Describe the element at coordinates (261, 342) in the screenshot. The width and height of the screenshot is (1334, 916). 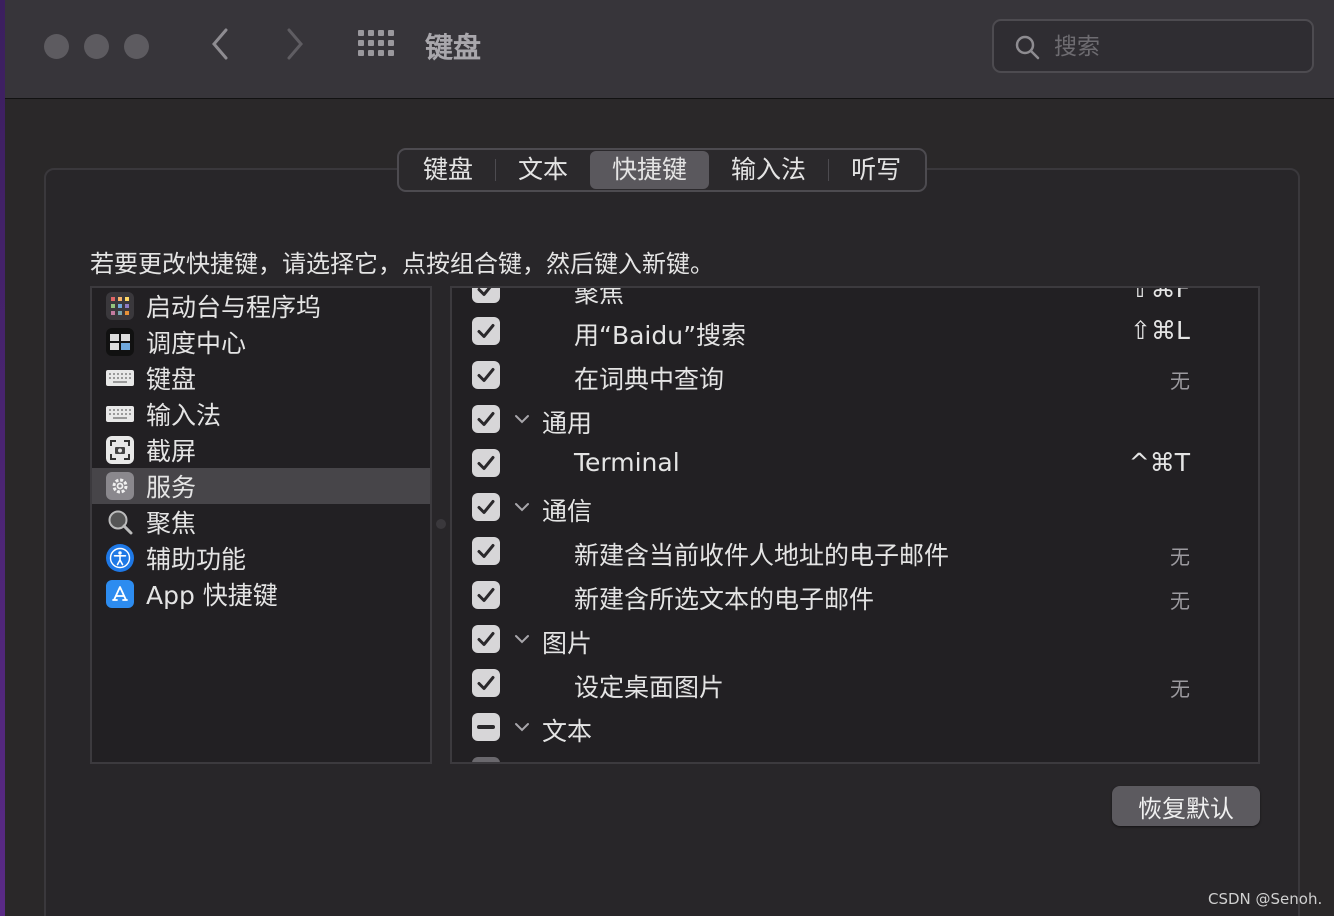
I see `category-item-mission-control: 调度中心` at that location.